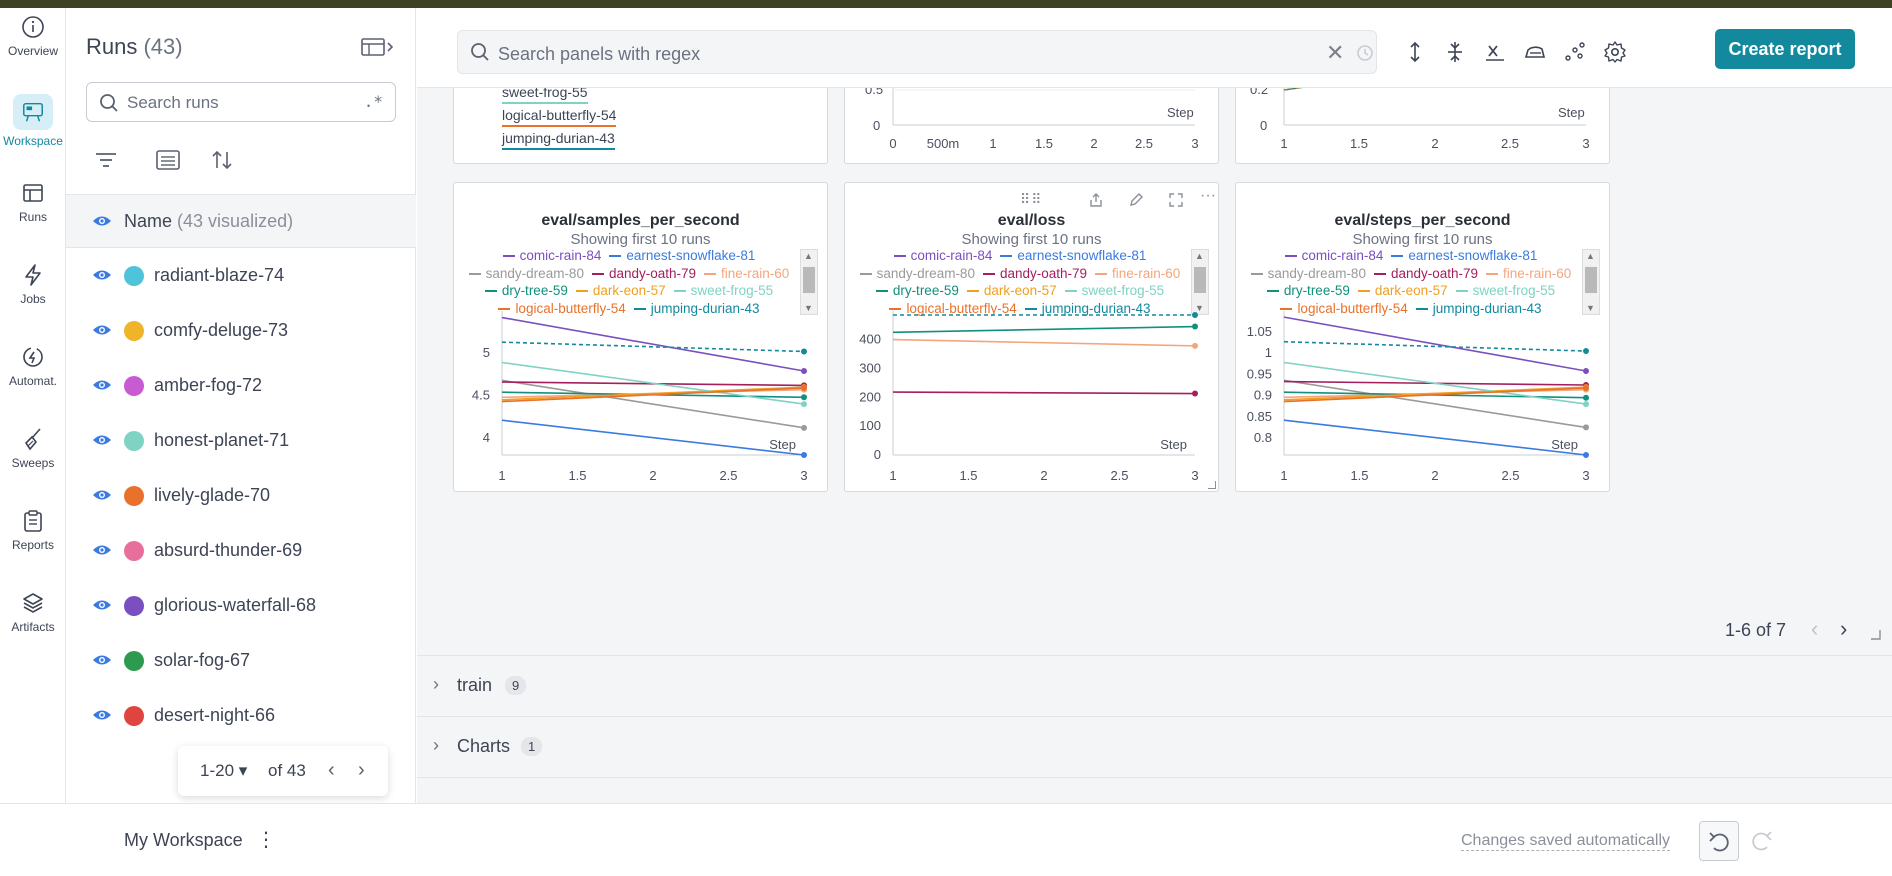 The height and width of the screenshot is (876, 1892). I want to click on search-runs-input: Search runs .*, so click(241, 102).